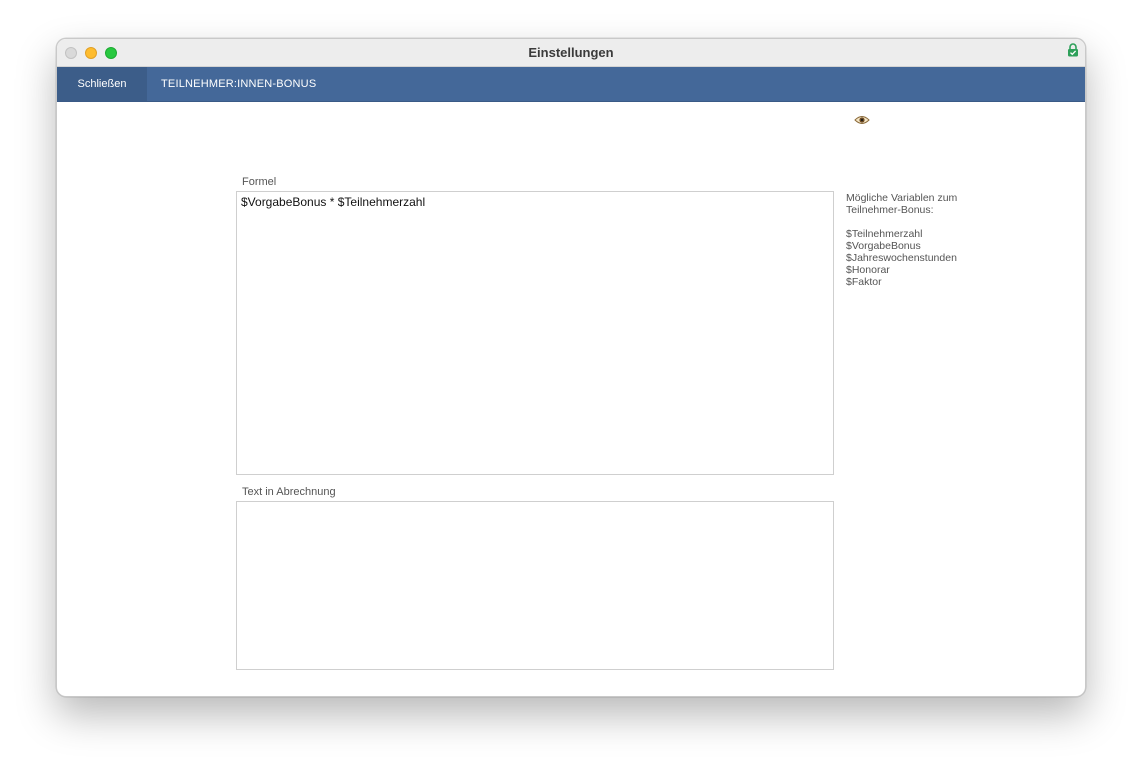 The width and height of the screenshot is (1142, 771). I want to click on billing-text-textarea, so click(535, 585).